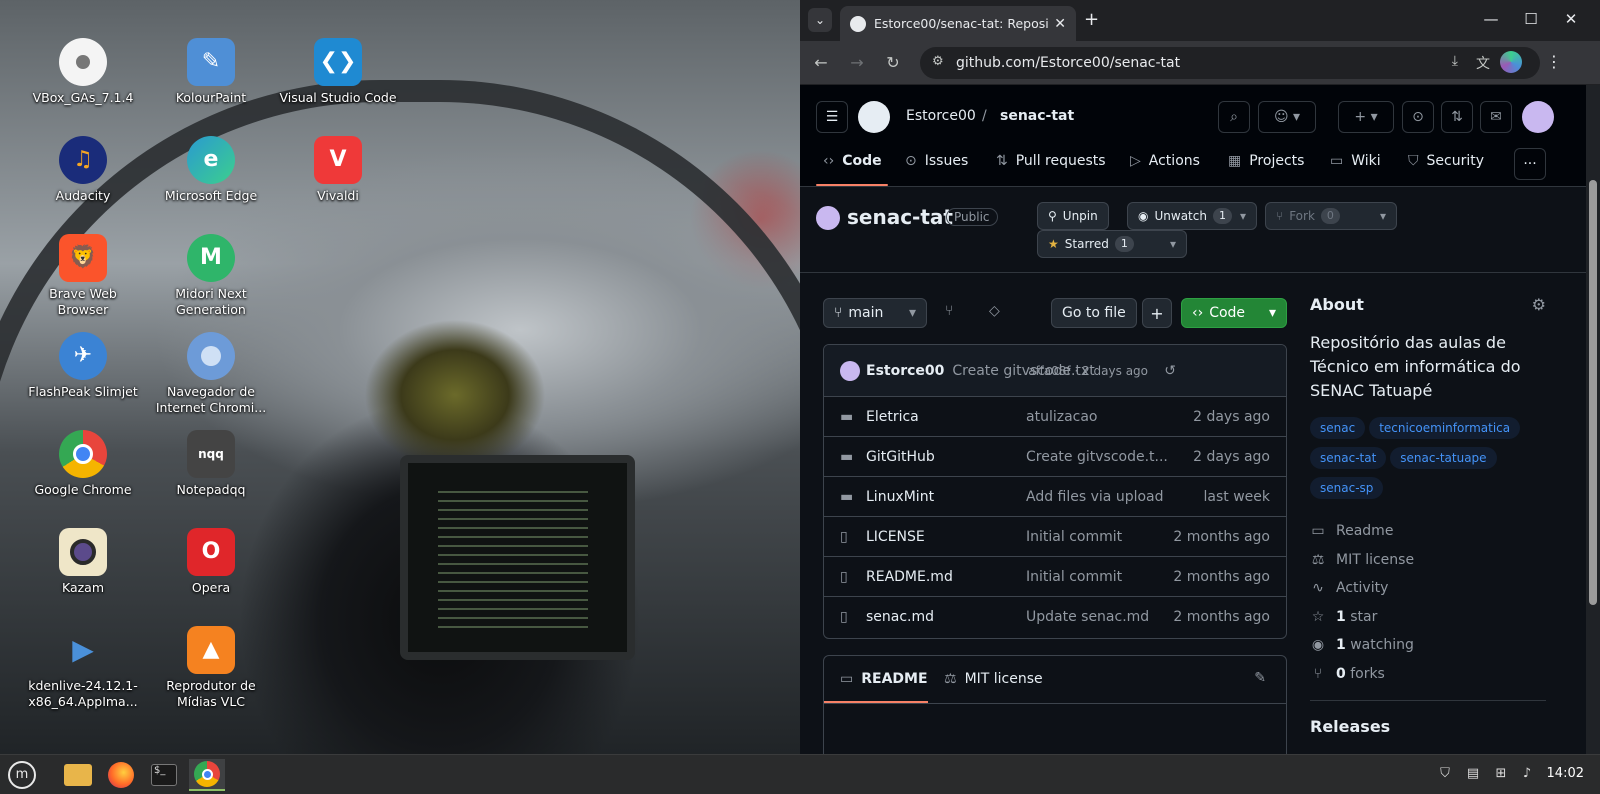  I want to click on desktop-icon-audacity: ♫ Audacity, so click(83, 170).